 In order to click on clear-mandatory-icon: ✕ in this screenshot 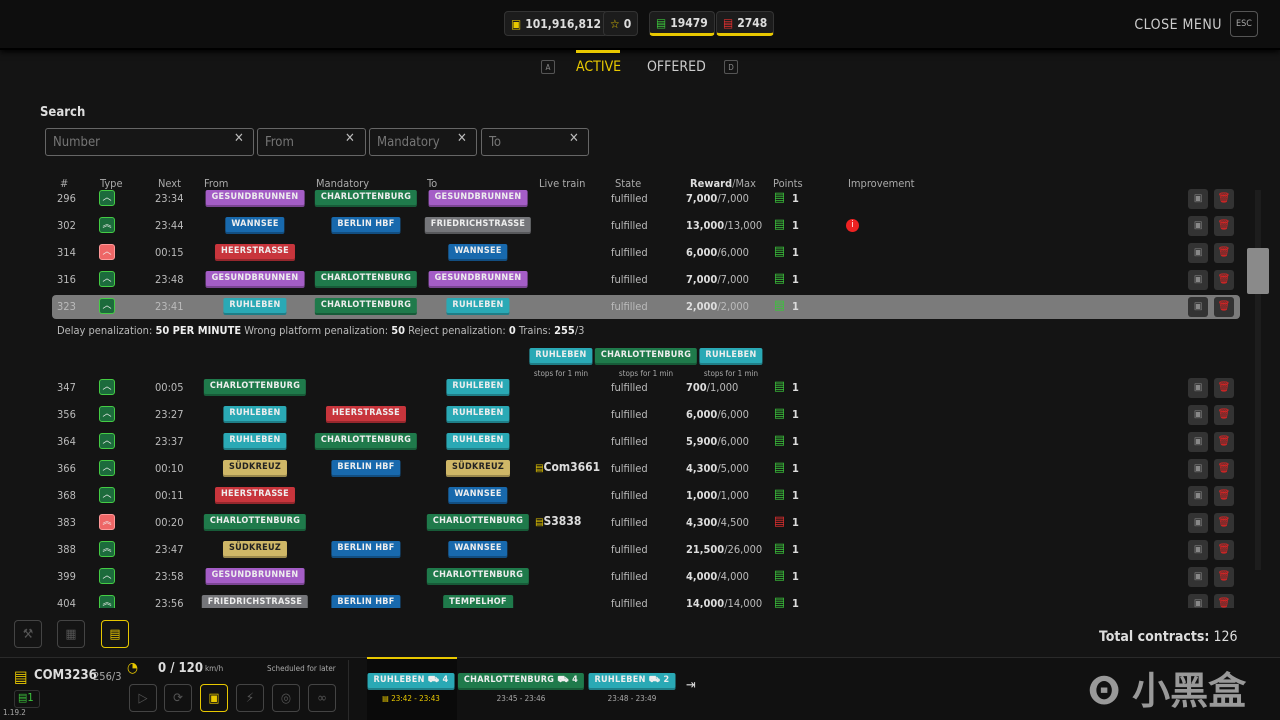, I will do `click(462, 138)`.